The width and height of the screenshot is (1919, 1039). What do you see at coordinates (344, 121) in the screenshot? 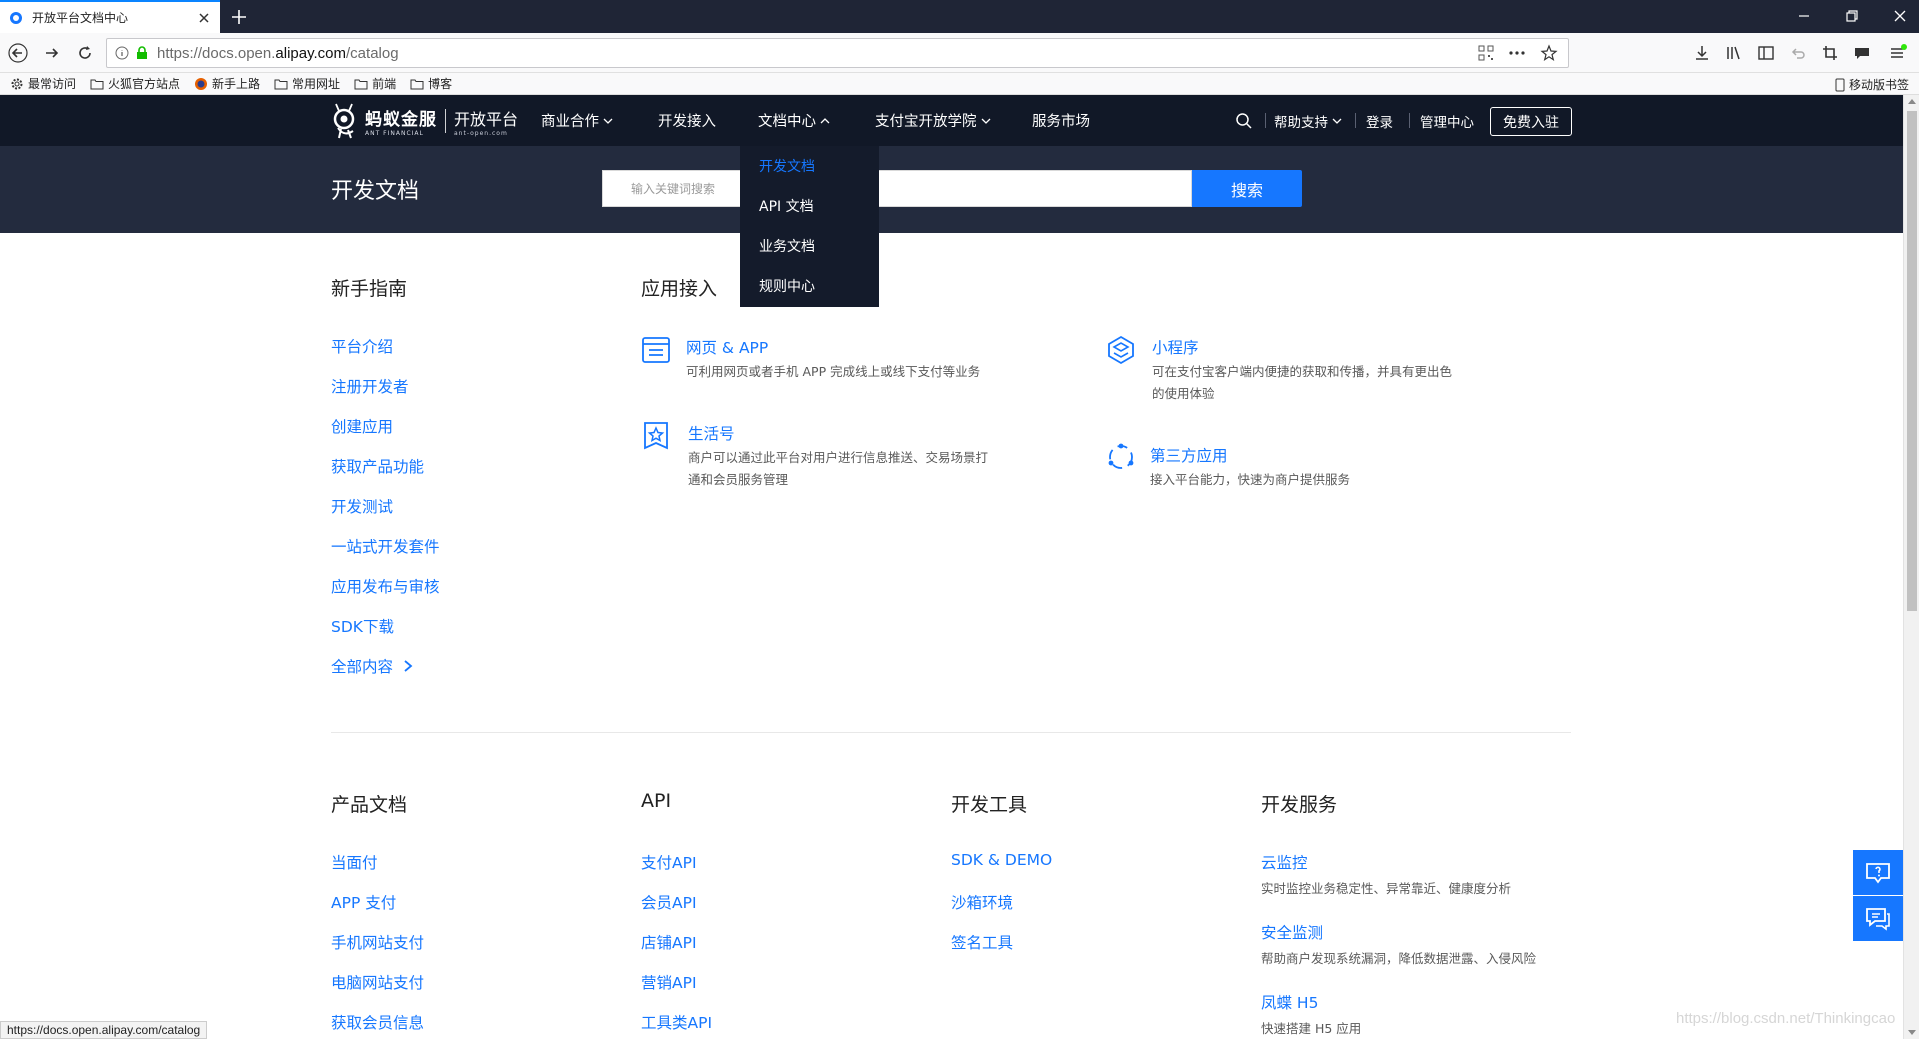
I see `ant-logo-icon` at bounding box center [344, 121].